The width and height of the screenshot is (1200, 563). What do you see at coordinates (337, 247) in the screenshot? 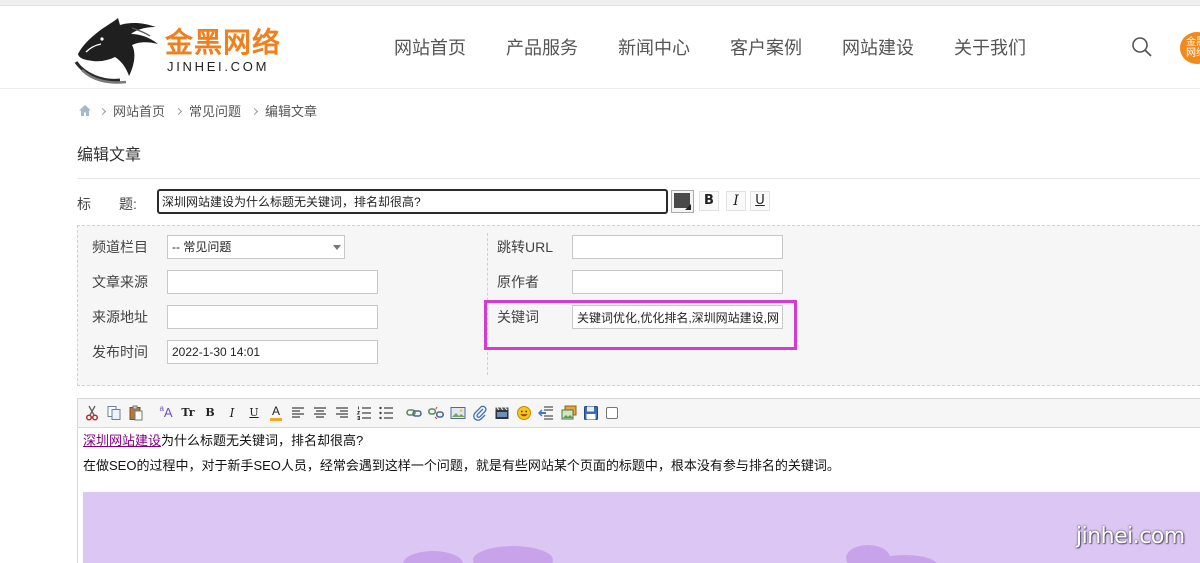
I see `chevron-down-icon` at bounding box center [337, 247].